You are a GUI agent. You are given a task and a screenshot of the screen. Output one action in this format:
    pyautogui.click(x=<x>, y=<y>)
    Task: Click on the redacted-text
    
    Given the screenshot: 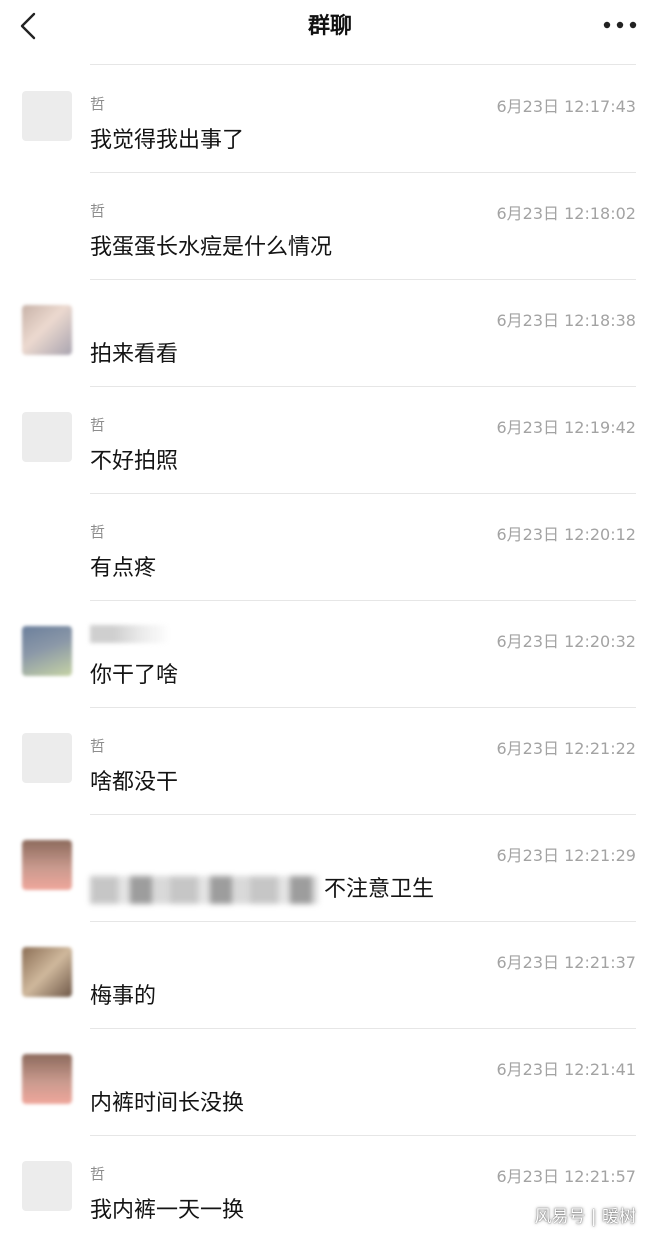 What is the action you would take?
    pyautogui.click(x=204, y=890)
    